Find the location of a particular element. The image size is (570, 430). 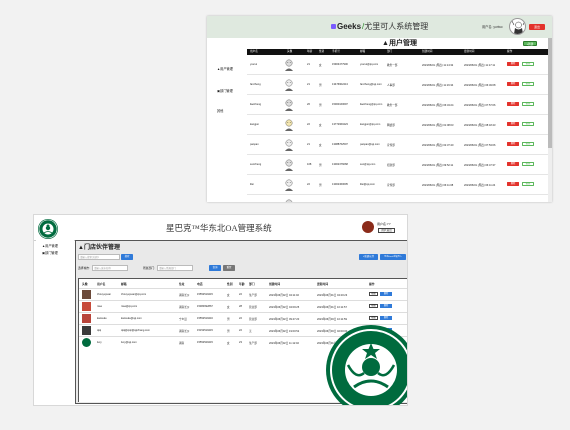

brand-title: Geeks/尤里可人系统管理 is located at coordinates (379, 26).